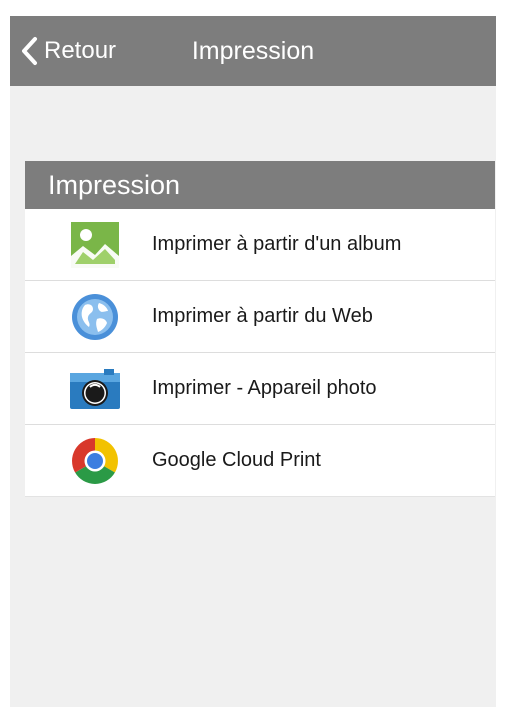 This screenshot has width=506, height=707. I want to click on back-button: Retour, so click(68, 51).